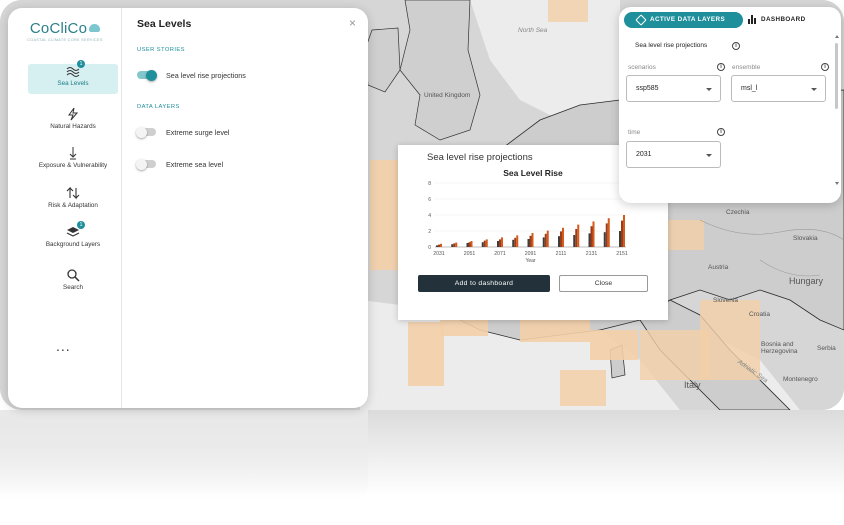  I want to click on user-stories-heading: USER STORIES, so click(161, 50).